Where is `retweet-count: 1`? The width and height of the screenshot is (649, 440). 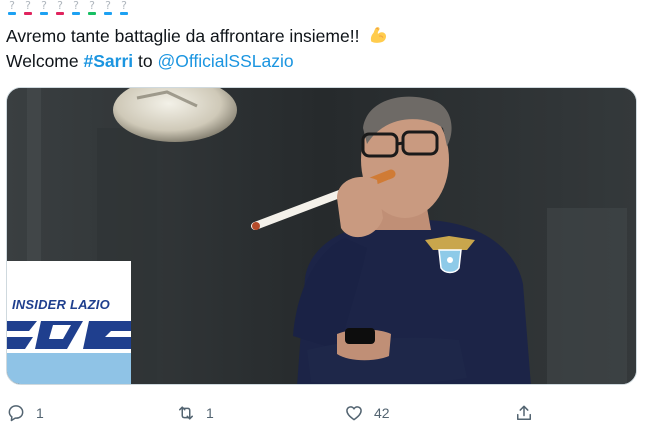 retweet-count: 1 is located at coordinates (210, 413).